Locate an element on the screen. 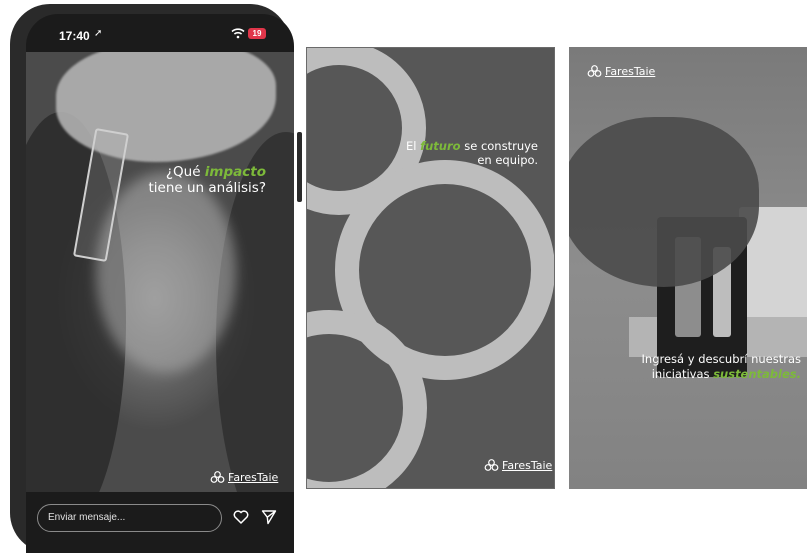  phone-volume-down is located at coordinates (18, 197).